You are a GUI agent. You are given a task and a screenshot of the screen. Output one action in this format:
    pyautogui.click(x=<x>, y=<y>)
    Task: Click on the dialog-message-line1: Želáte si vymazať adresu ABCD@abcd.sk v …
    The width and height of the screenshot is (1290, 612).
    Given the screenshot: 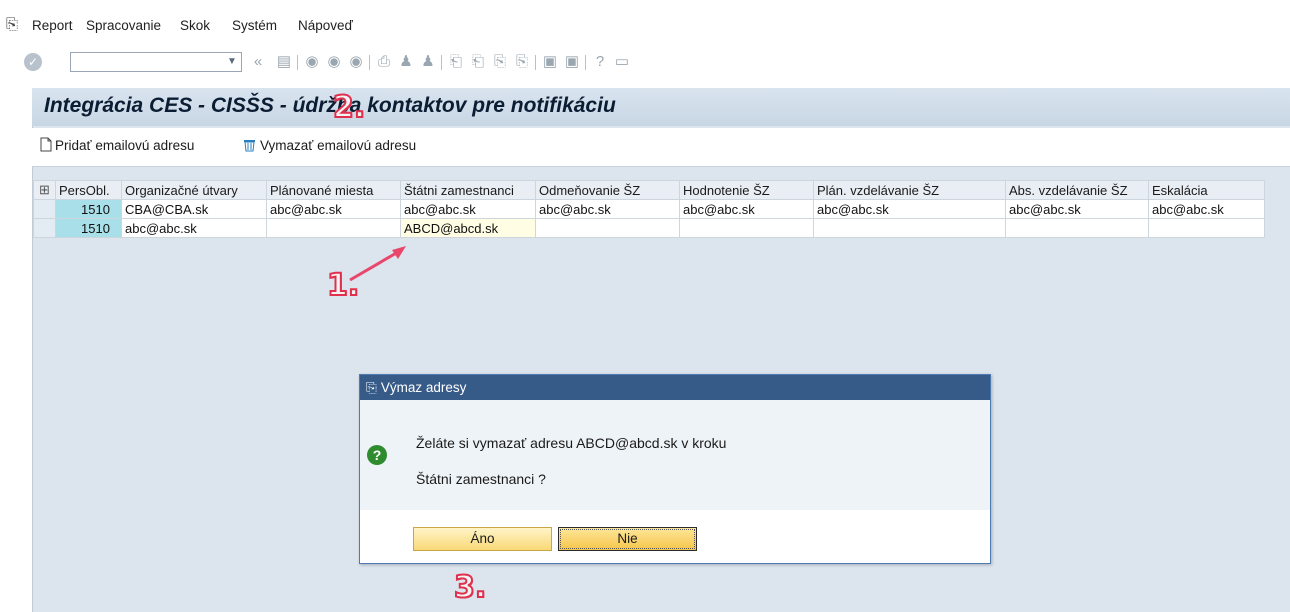 What is the action you would take?
    pyautogui.click(x=571, y=443)
    